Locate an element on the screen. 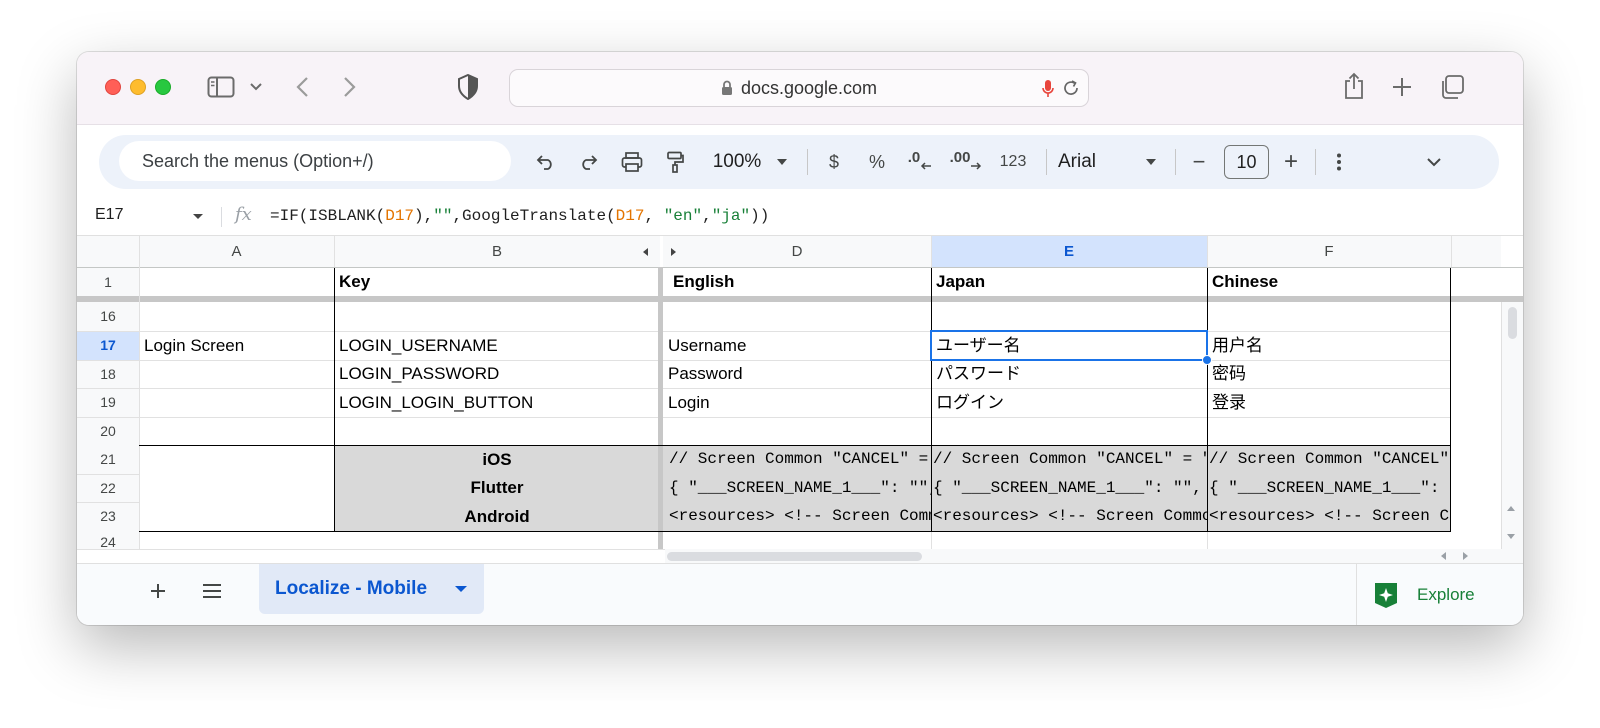 This screenshot has width=1600, height=728. frozen-rows-divider is located at coordinates (800, 299).